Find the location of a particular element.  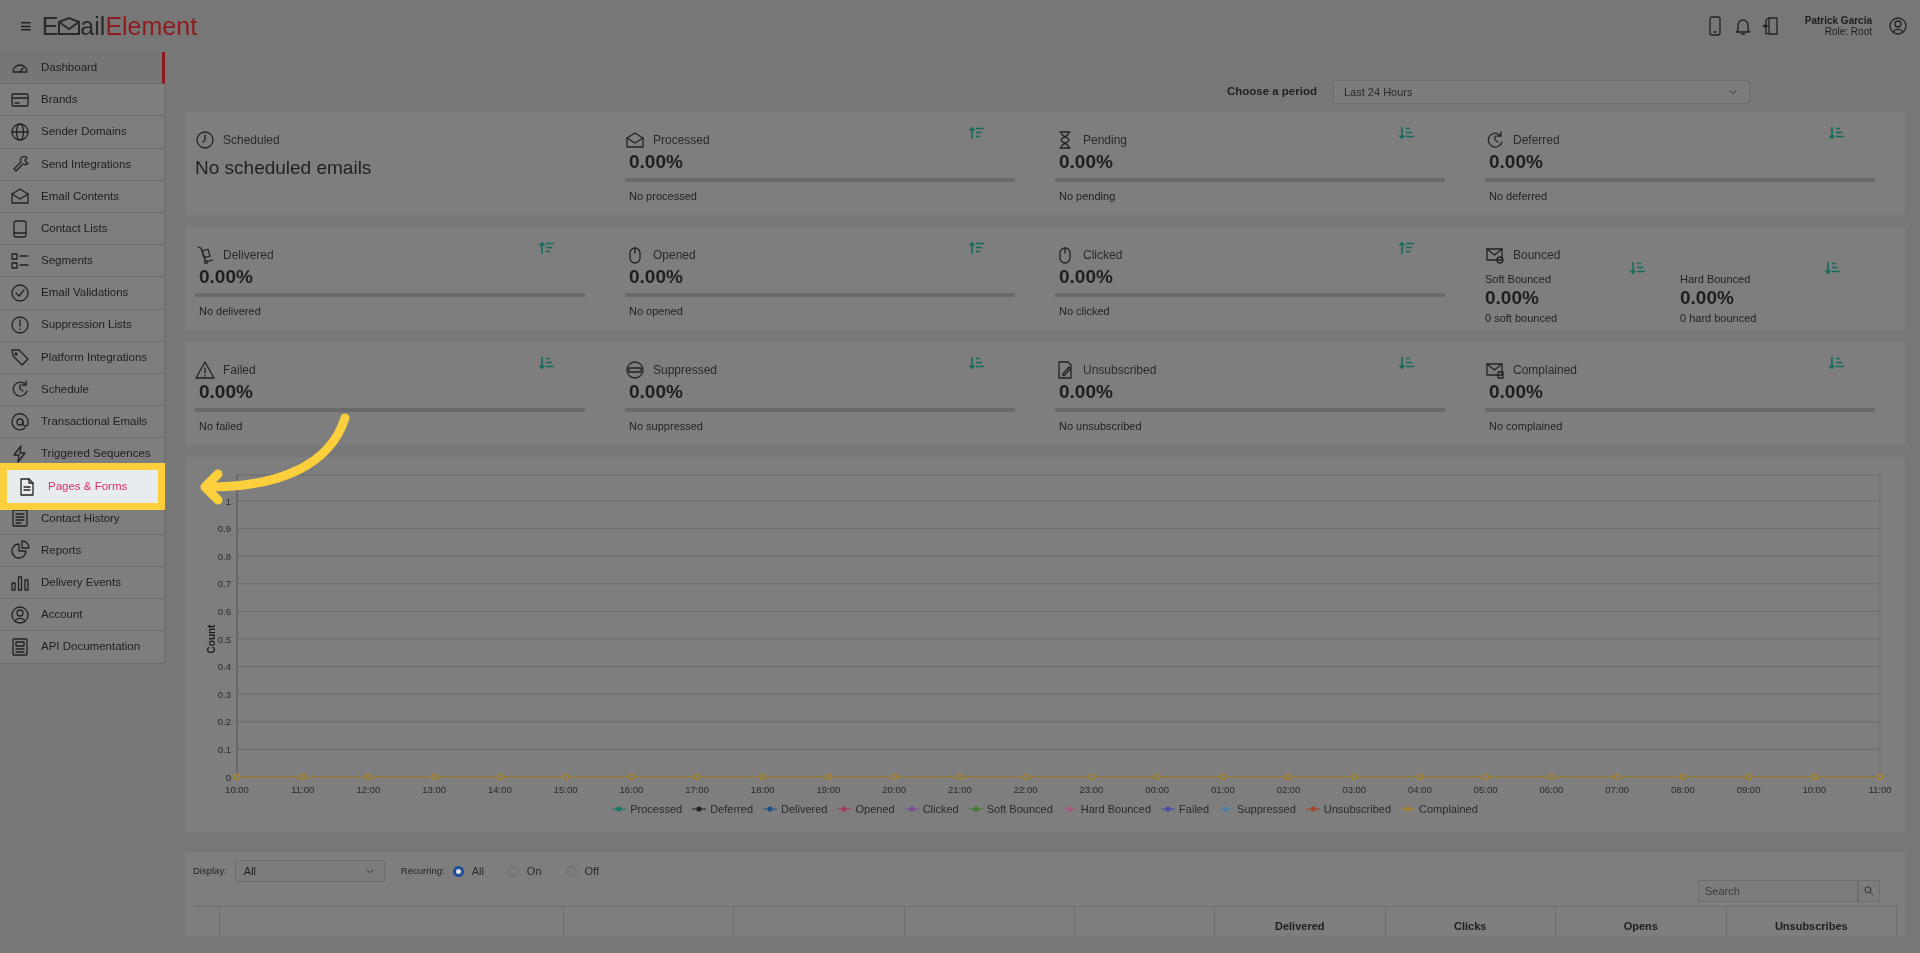

y-tick-label: 0.8 is located at coordinates (224, 556).